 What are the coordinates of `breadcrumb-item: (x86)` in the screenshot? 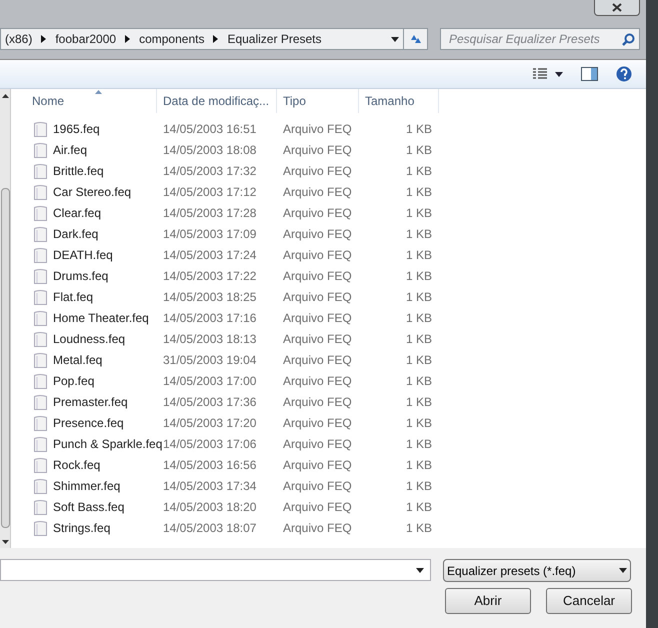 It's located at (18, 39).